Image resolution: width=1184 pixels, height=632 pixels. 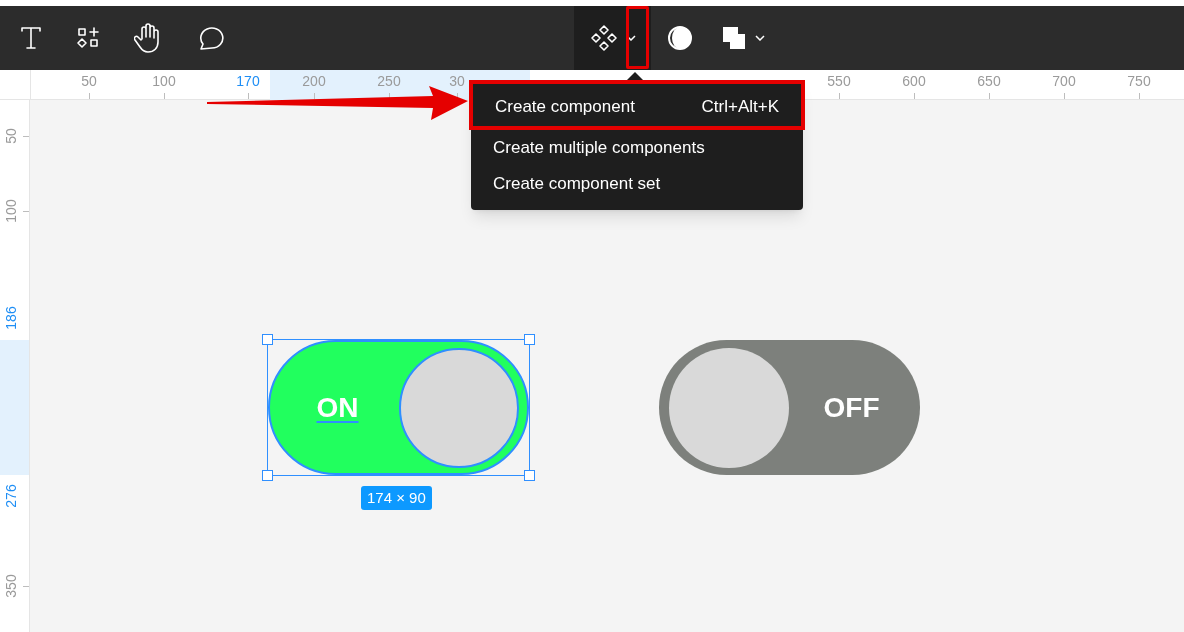 I want to click on chevron-down-icon, so click(x=760, y=38).